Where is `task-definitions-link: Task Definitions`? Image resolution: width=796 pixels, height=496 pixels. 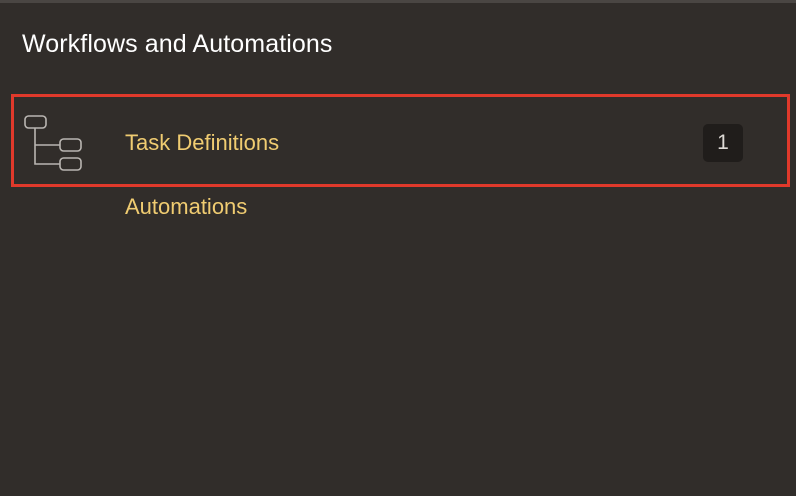 task-definitions-link: Task Definitions is located at coordinates (202, 143).